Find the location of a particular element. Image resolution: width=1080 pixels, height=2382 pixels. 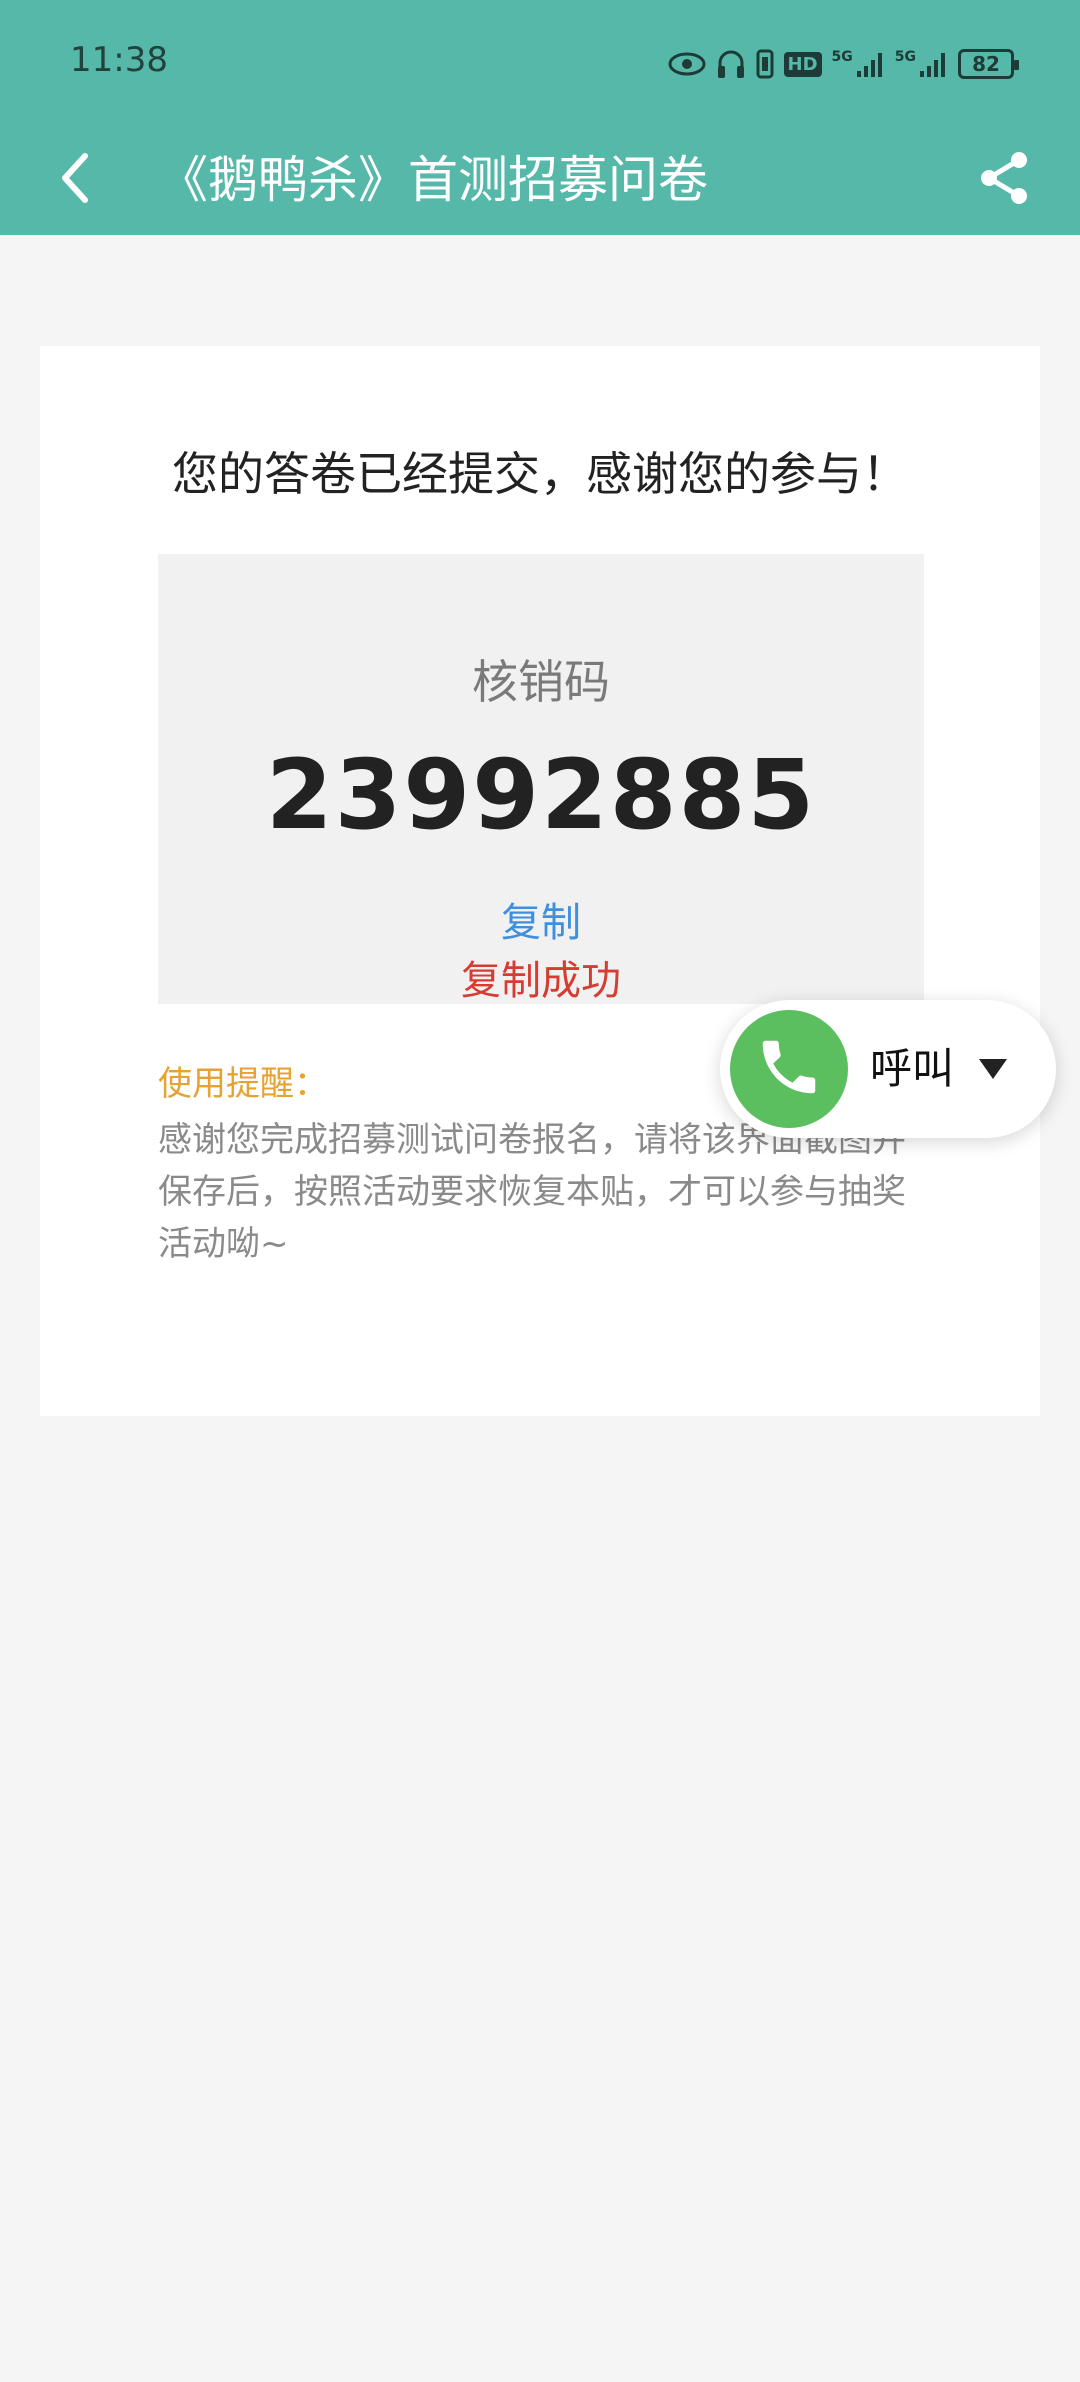

back-button is located at coordinates (75, 180).